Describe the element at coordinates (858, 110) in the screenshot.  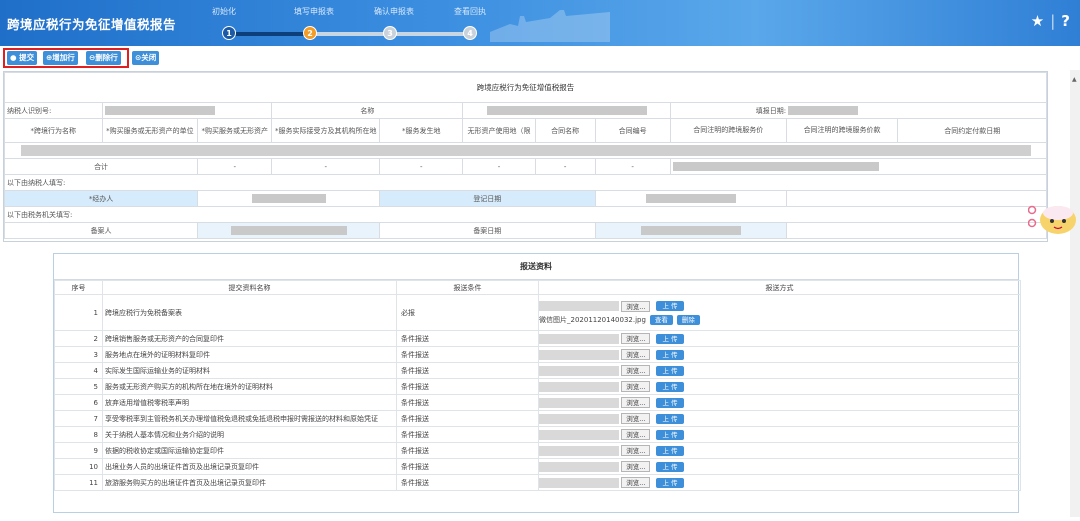
I see `fill-date-field: 填报日期:` at that location.